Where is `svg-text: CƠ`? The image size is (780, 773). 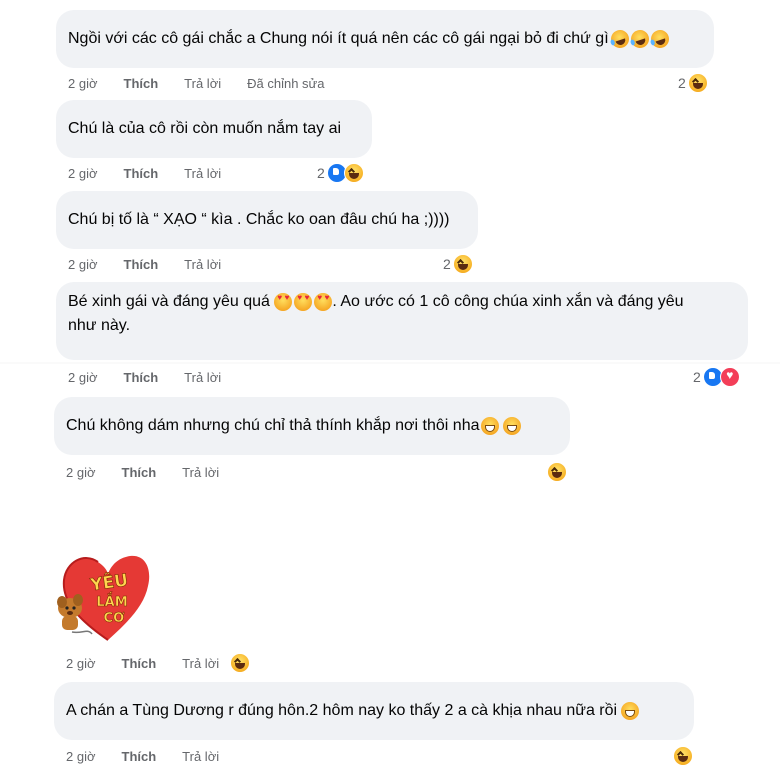
svg-text: CƠ is located at coordinates (115, 618).